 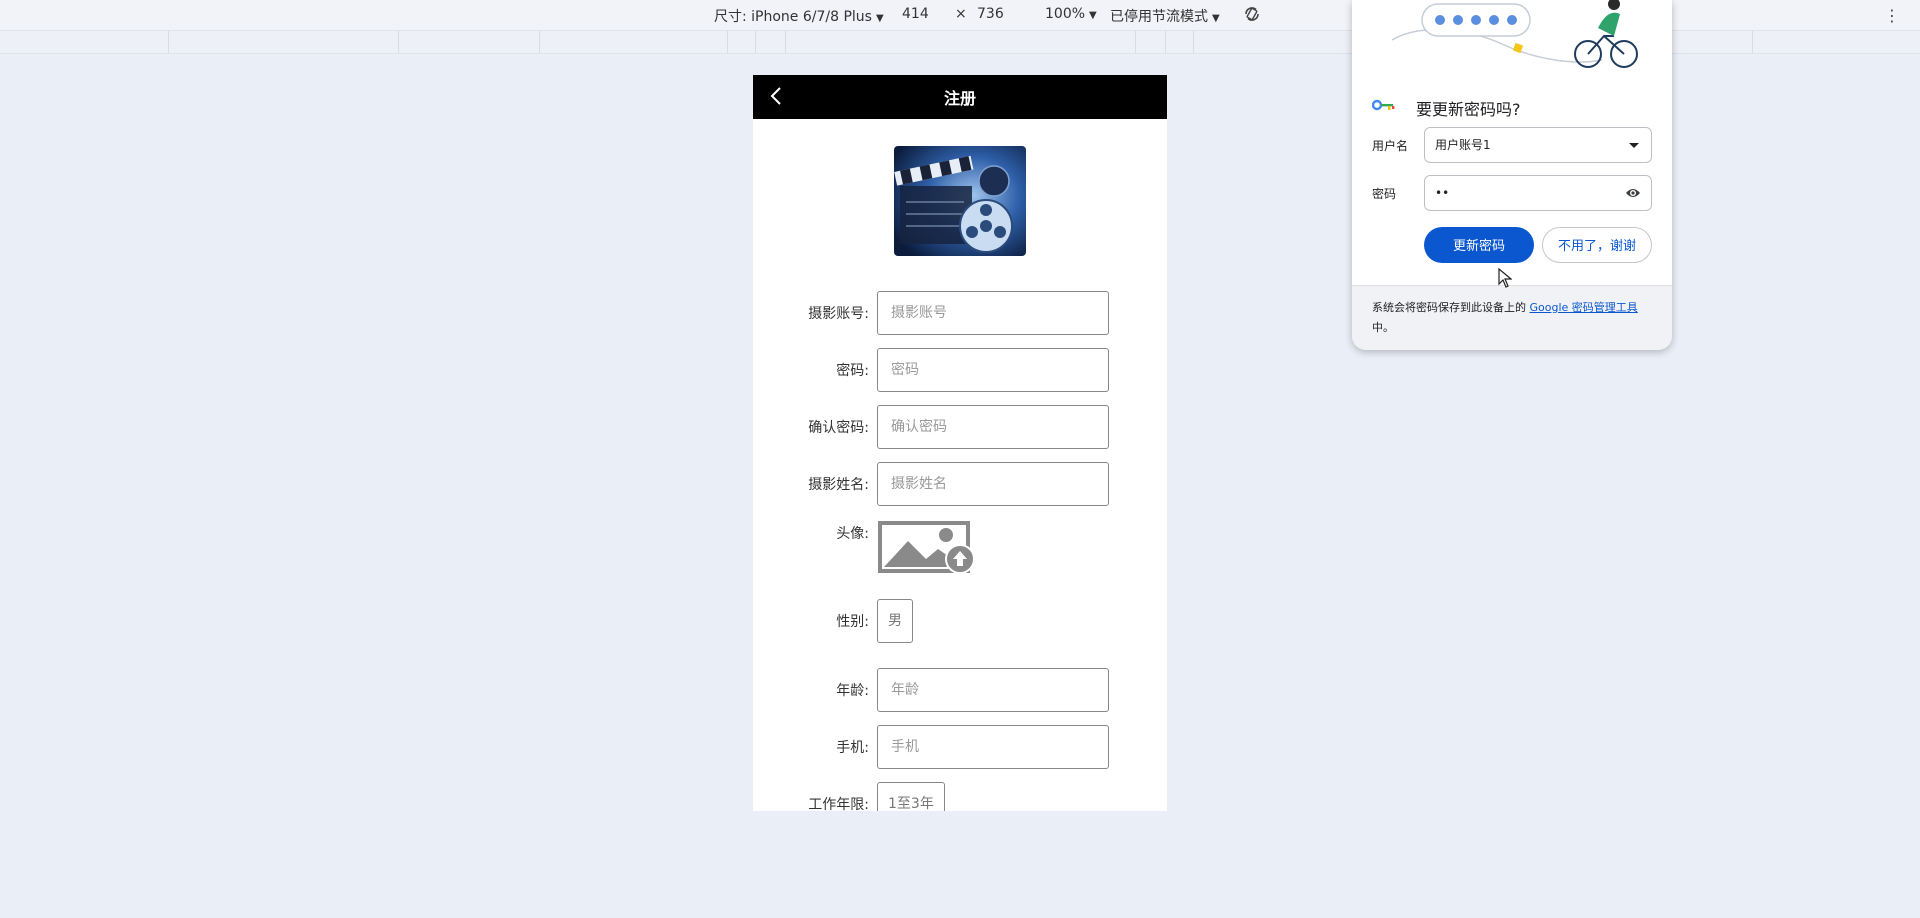 I want to click on no-thanks-button: 不用了，谢谢, so click(x=1597, y=245).